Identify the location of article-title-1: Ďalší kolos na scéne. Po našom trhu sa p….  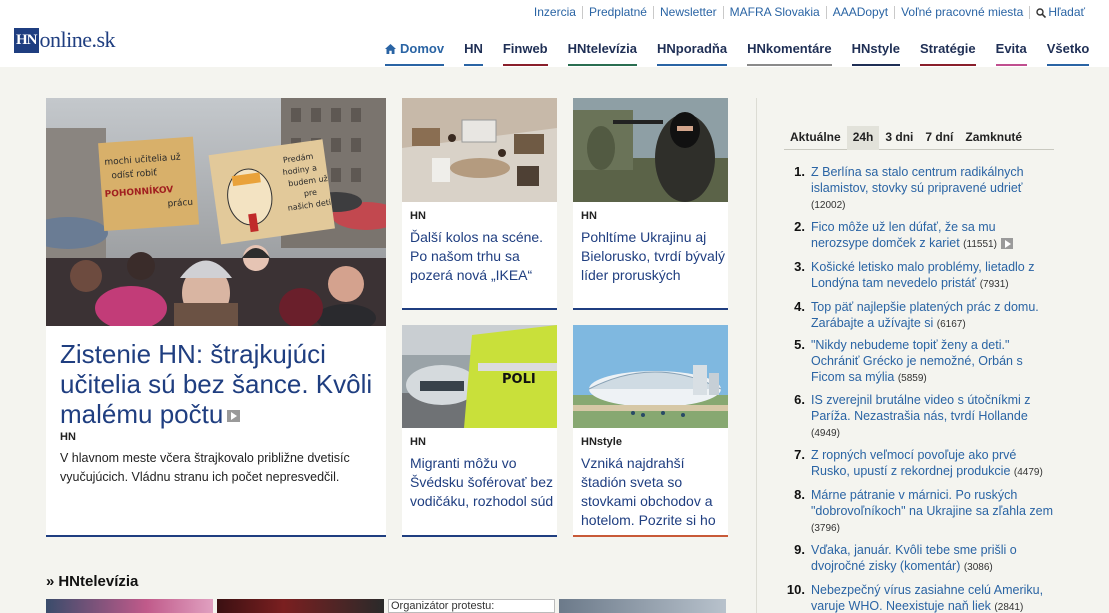
(482, 256).